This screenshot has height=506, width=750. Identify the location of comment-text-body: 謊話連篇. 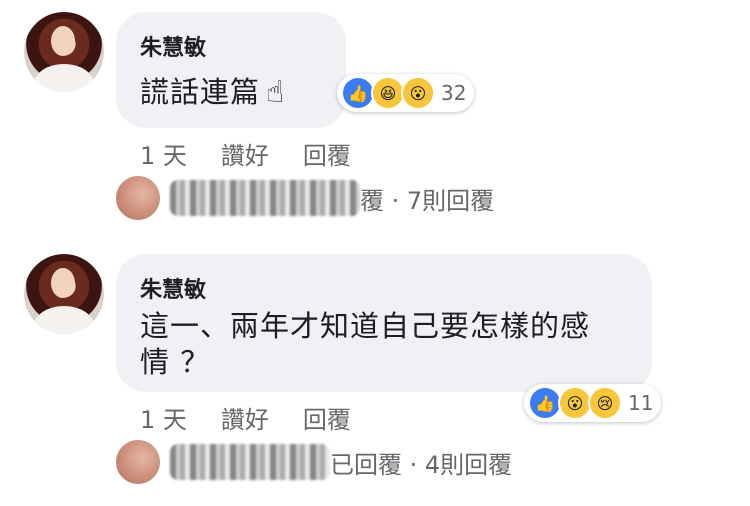
(200, 92).